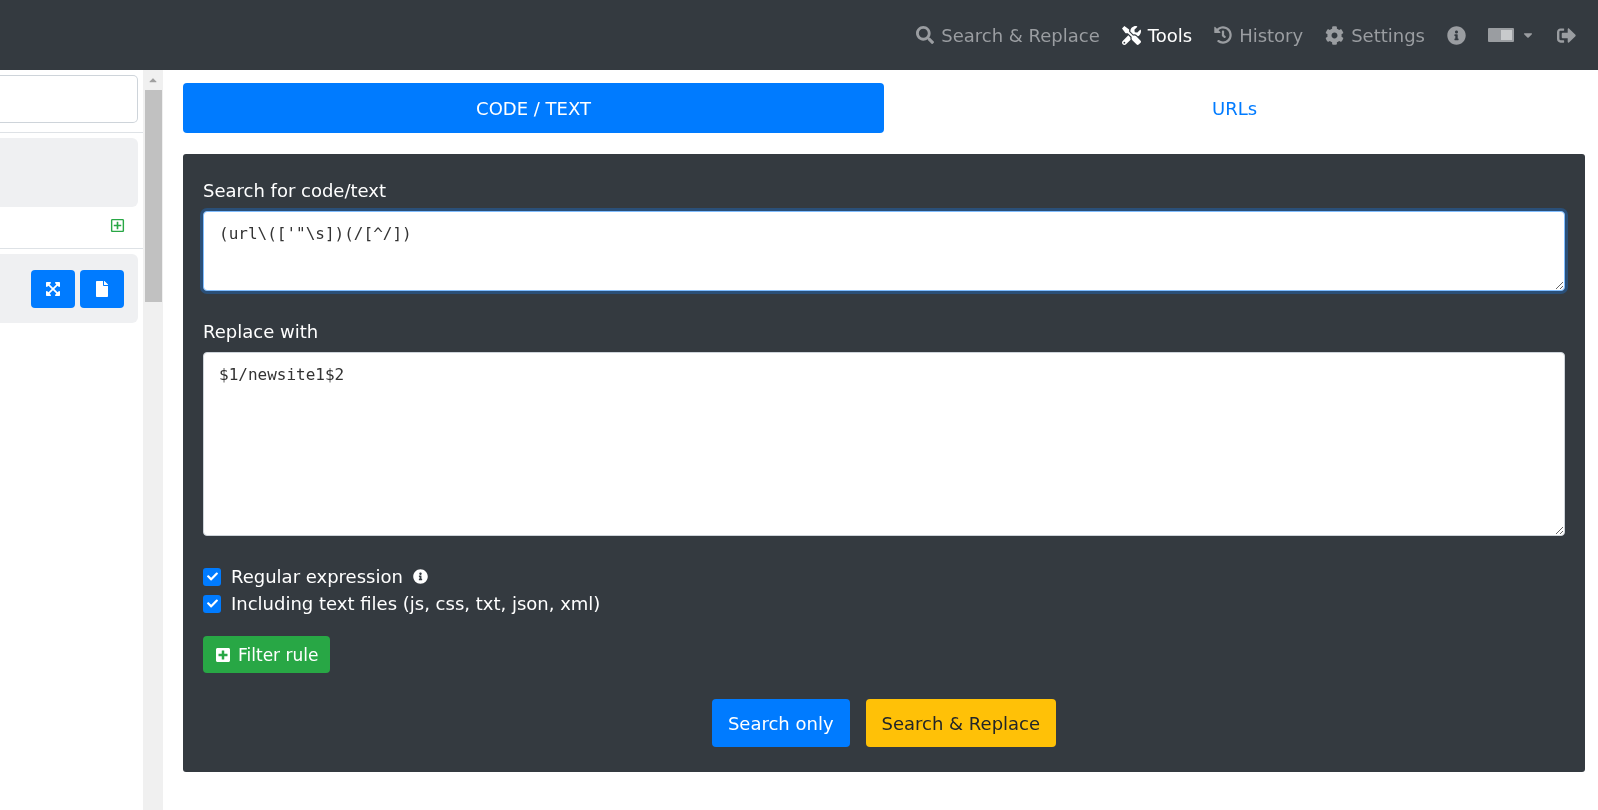 This screenshot has width=1598, height=810. I want to click on expand-button, so click(53, 288).